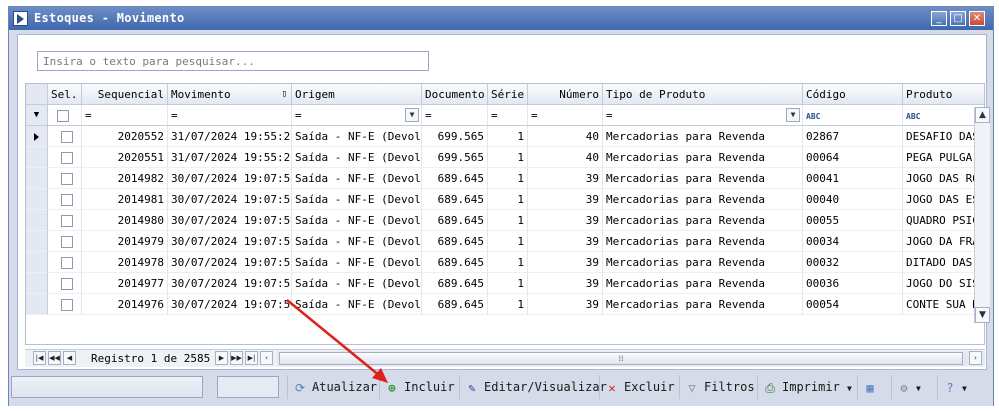 The width and height of the screenshot is (999, 411). What do you see at coordinates (20, 18) in the screenshot?
I see `app-icon` at bounding box center [20, 18].